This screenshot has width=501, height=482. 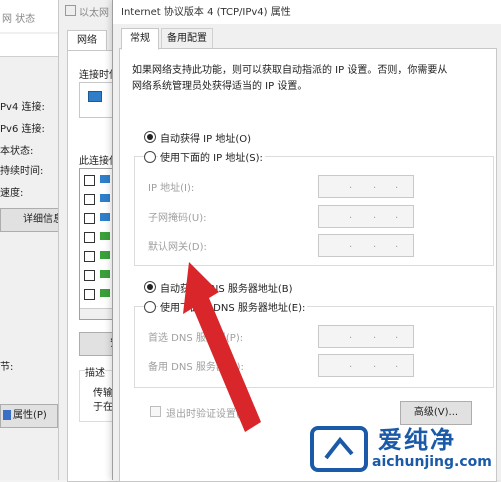 What do you see at coordinates (205, 137) in the screenshot?
I see `ip-auto-label: 自动获得 IP 地址(O)` at bounding box center [205, 137].